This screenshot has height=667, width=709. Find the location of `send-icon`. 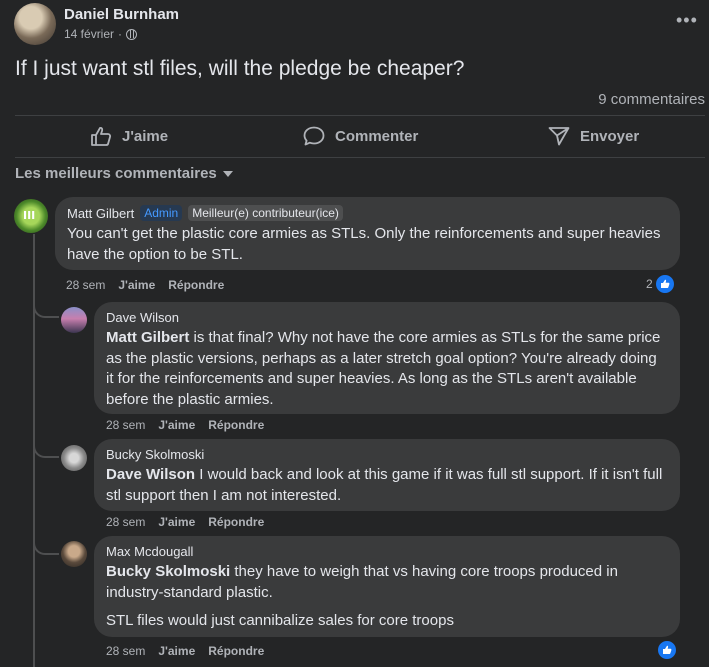

send-icon is located at coordinates (559, 136).